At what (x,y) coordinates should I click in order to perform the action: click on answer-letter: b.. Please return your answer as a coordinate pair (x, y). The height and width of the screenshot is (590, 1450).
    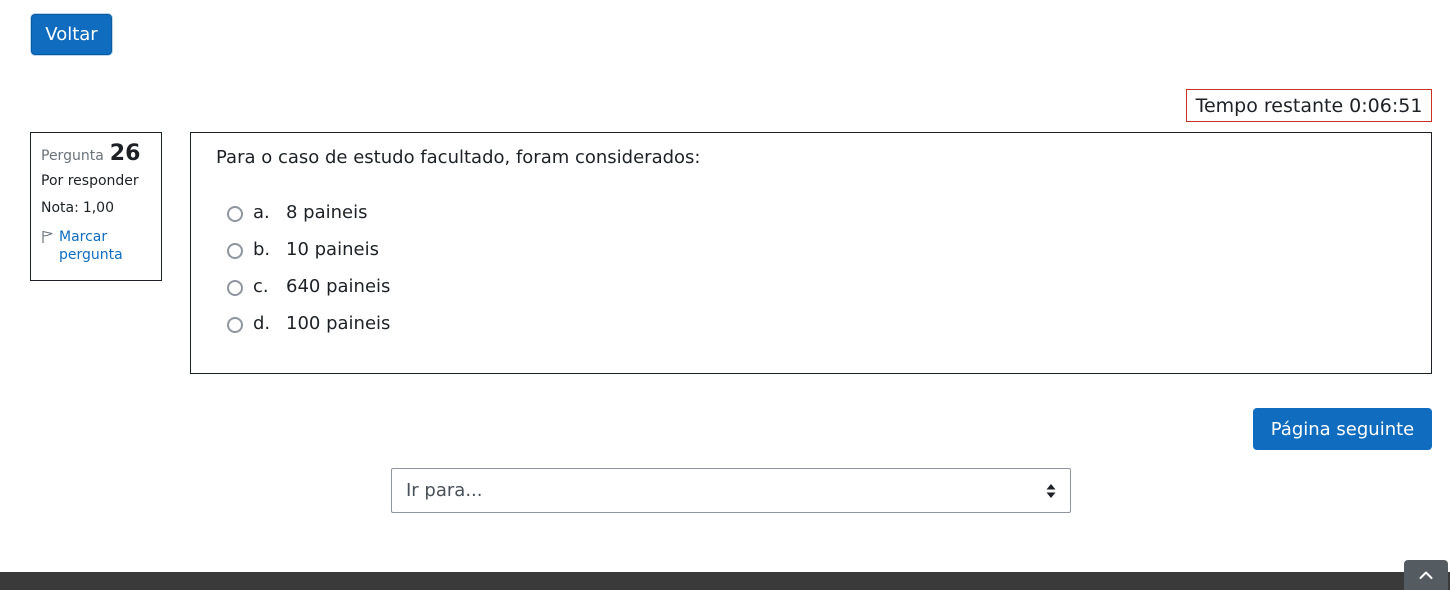
    Looking at the image, I should click on (262, 249).